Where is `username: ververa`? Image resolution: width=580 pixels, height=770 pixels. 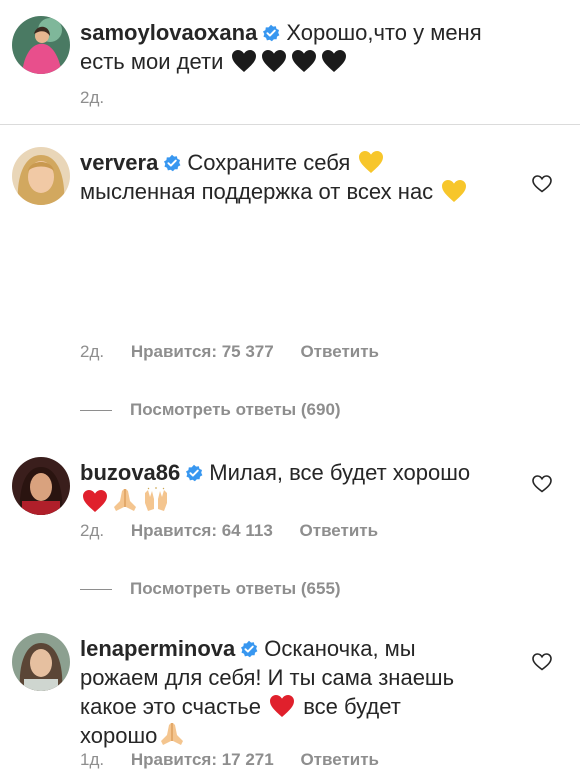 username: ververa is located at coordinates (119, 162).